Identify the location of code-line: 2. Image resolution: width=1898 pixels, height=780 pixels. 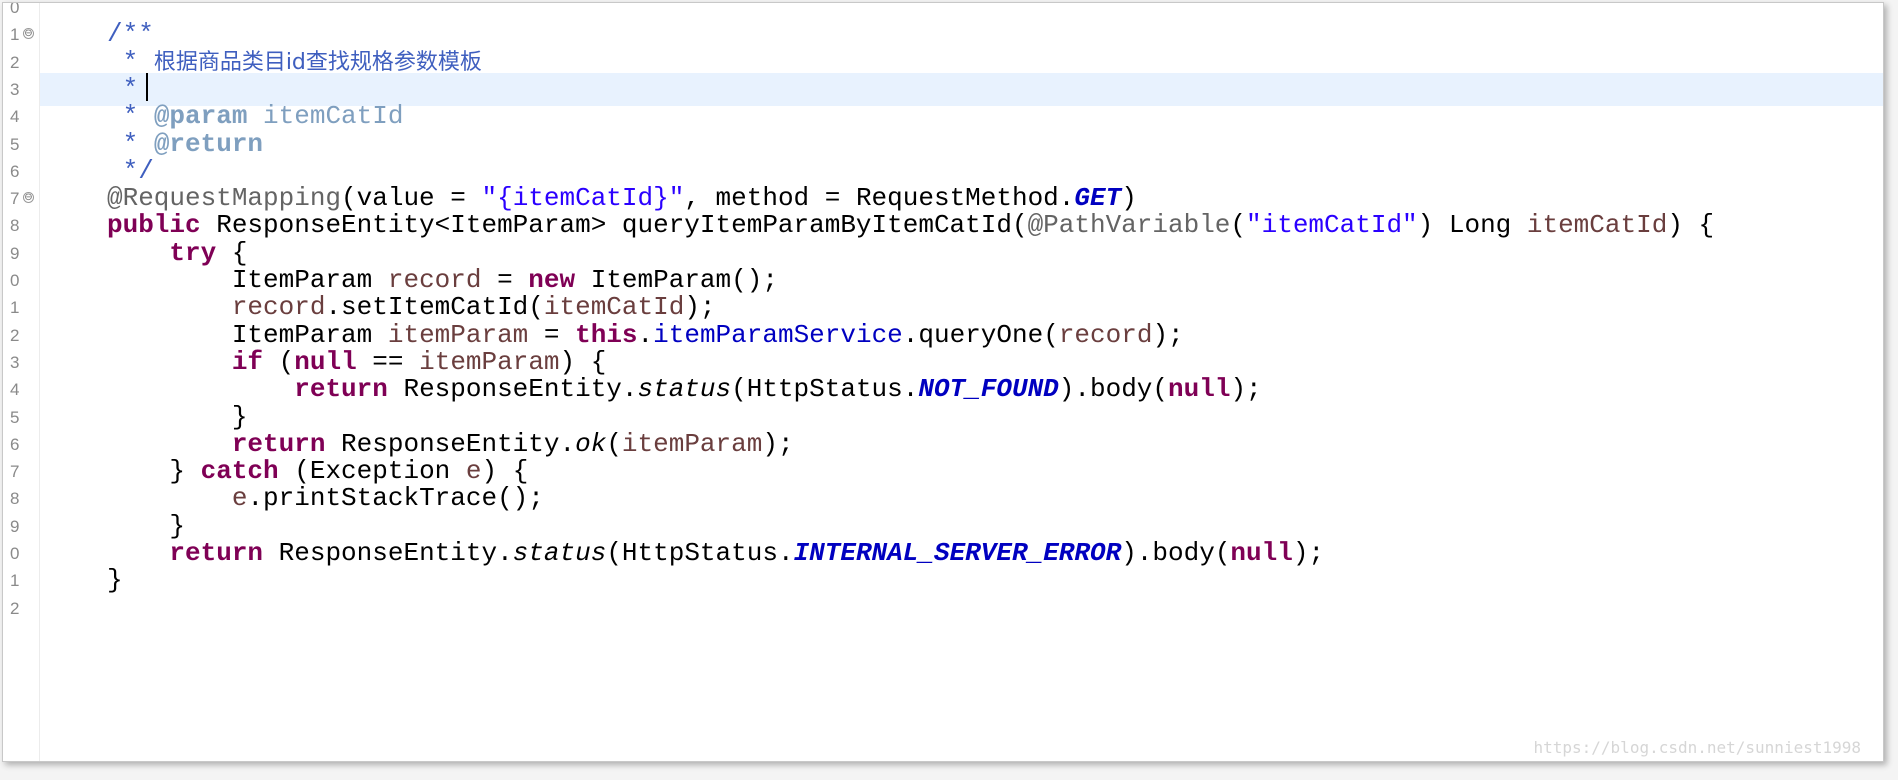
(943, 608).